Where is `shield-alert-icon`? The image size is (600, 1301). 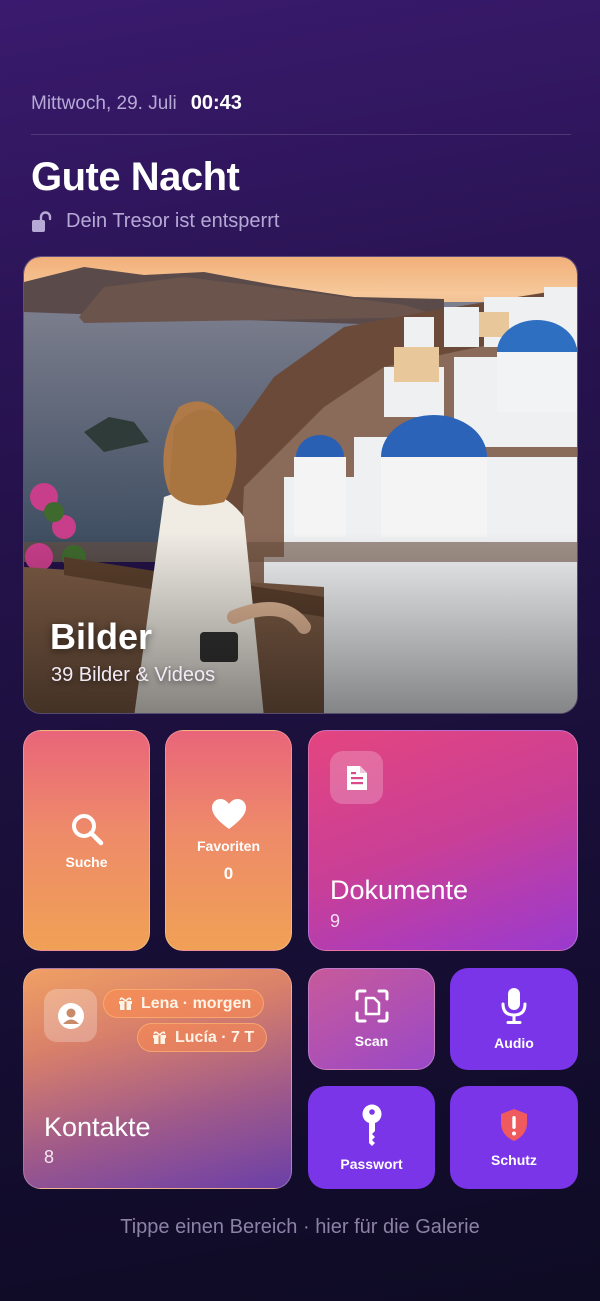
shield-alert-icon is located at coordinates (514, 1124).